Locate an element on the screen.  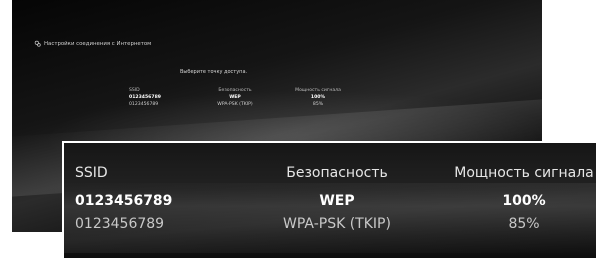
screen-header: Настройки соединения с Интернетом is located at coordinates (92, 43).